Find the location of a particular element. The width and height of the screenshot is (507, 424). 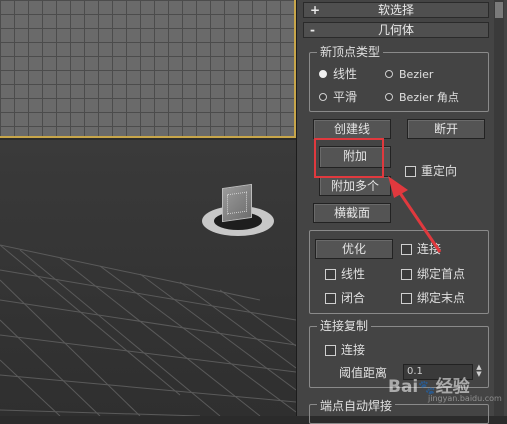

baidu-watermark: Bai🐾经验 jingyan.baidu.com is located at coordinates (447, 392).